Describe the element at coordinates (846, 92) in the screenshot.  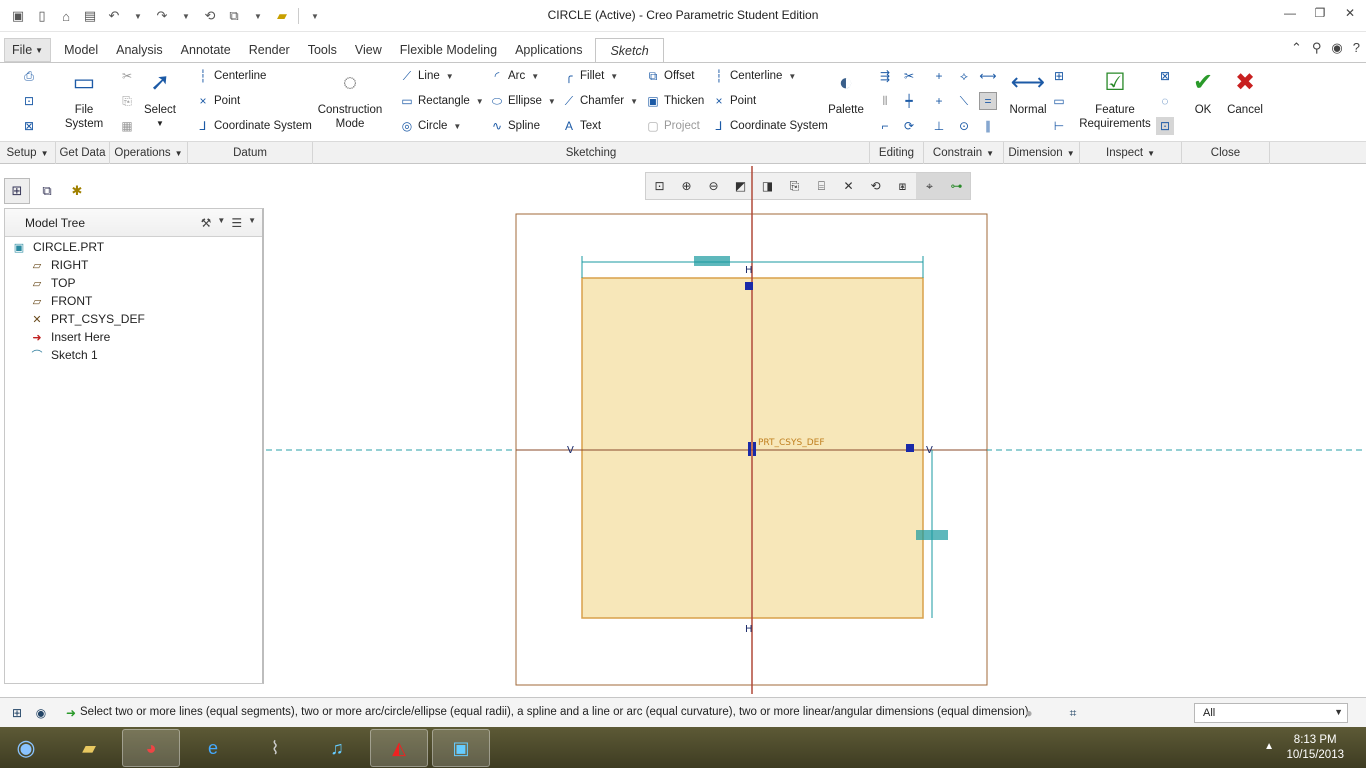
I see `palette-button: ◐ Palette` at that location.